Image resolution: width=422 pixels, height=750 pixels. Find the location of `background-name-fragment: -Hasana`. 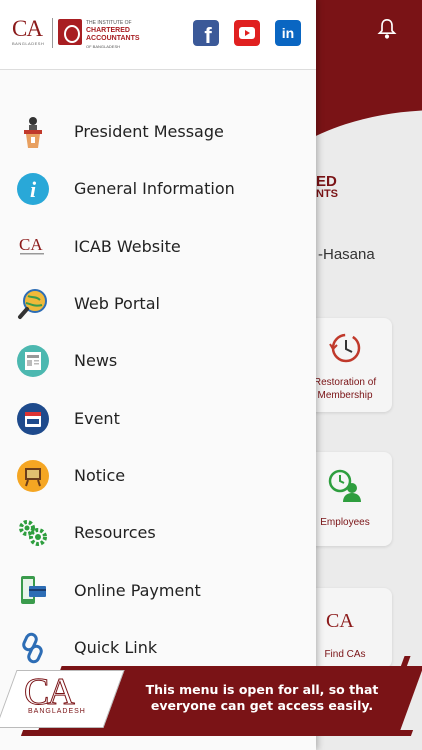

background-name-fragment: -Hasana is located at coordinates (346, 254).